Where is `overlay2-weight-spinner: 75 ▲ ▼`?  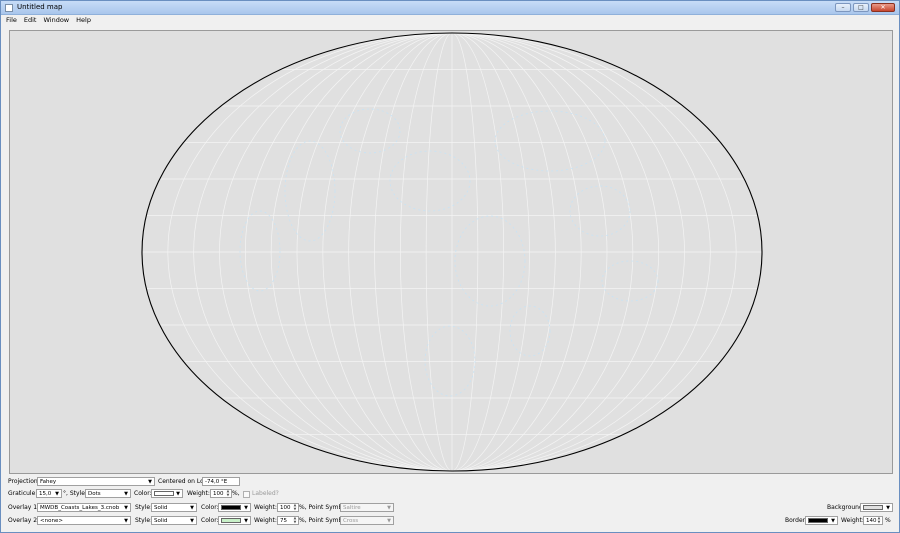
overlay2-weight-spinner: 75 ▲ ▼ is located at coordinates (288, 520).